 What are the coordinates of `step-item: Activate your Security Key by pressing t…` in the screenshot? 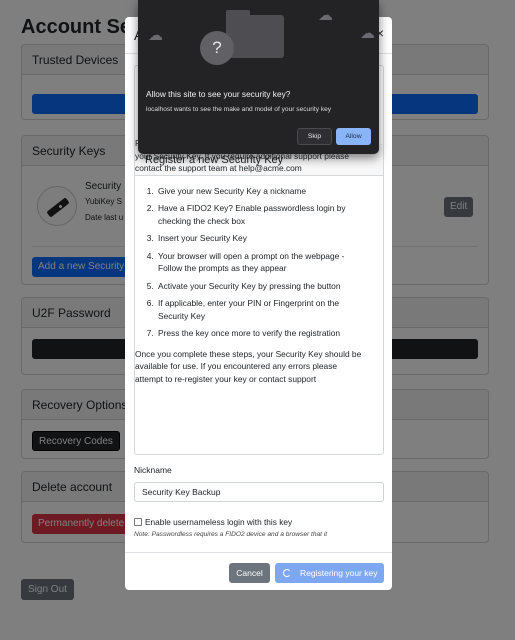 It's located at (261, 286).